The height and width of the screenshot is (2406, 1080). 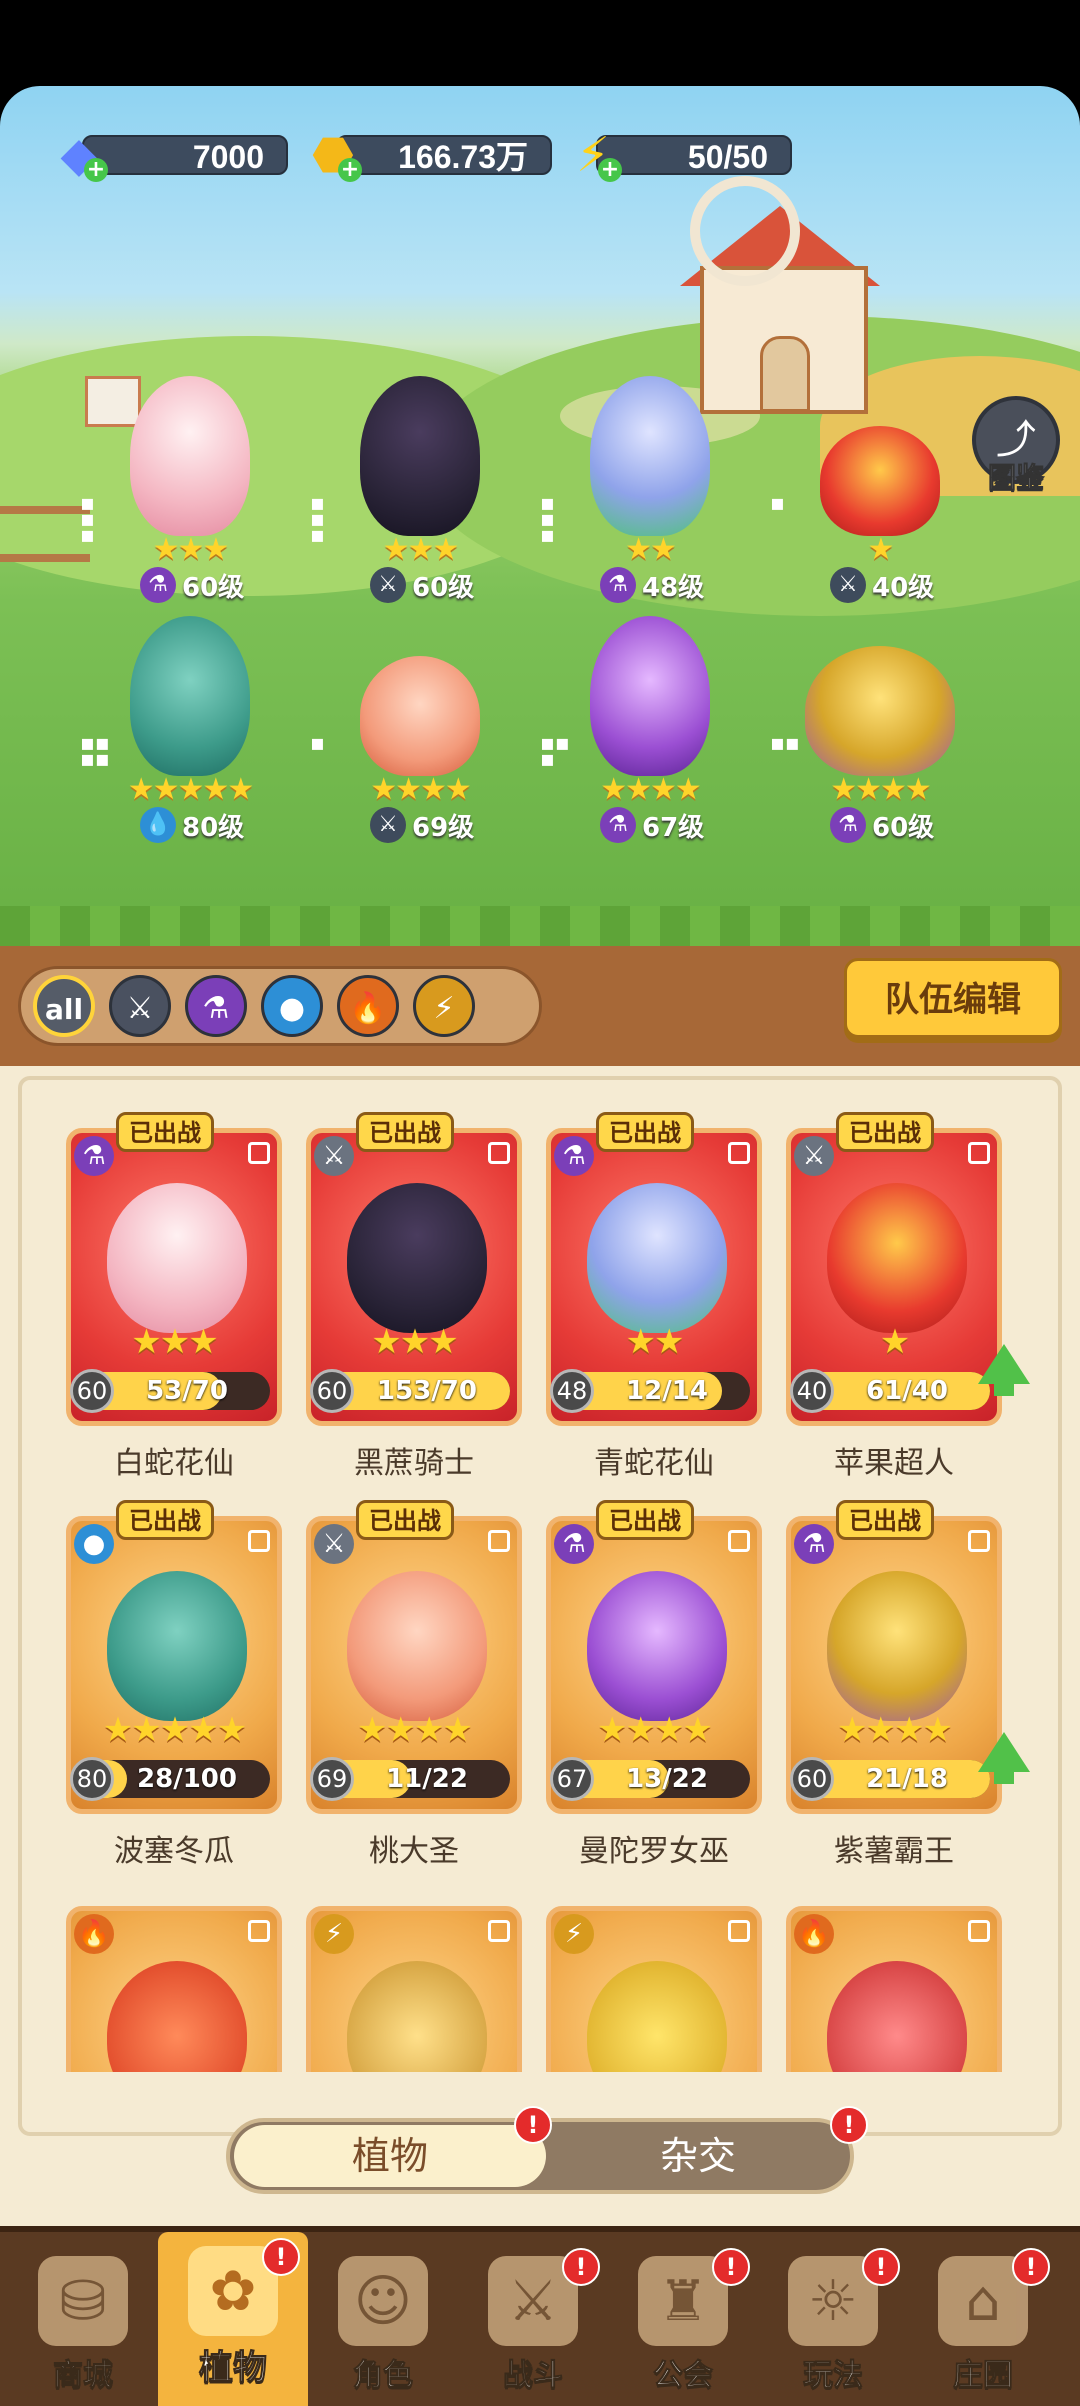 What do you see at coordinates (908, 1657) in the screenshot?
I see `plant-card: 已出战 ⚗ ★★★★ 60 21/18` at bounding box center [908, 1657].